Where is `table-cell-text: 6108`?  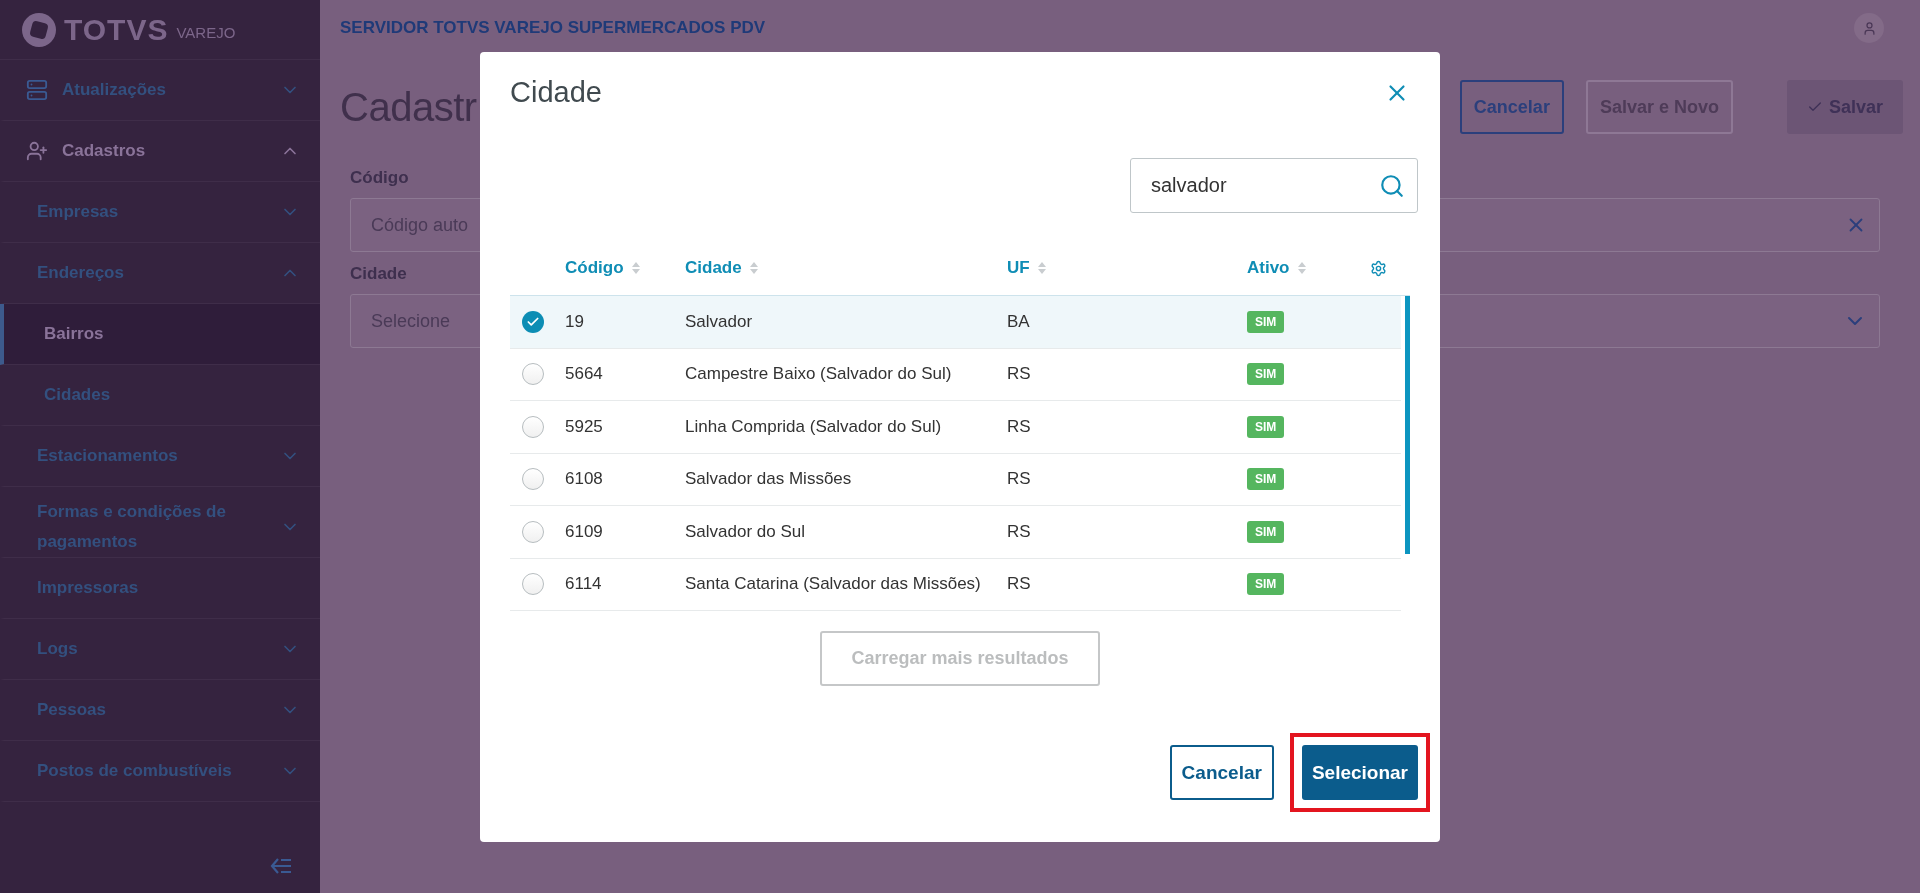 table-cell-text: 6108 is located at coordinates (584, 479).